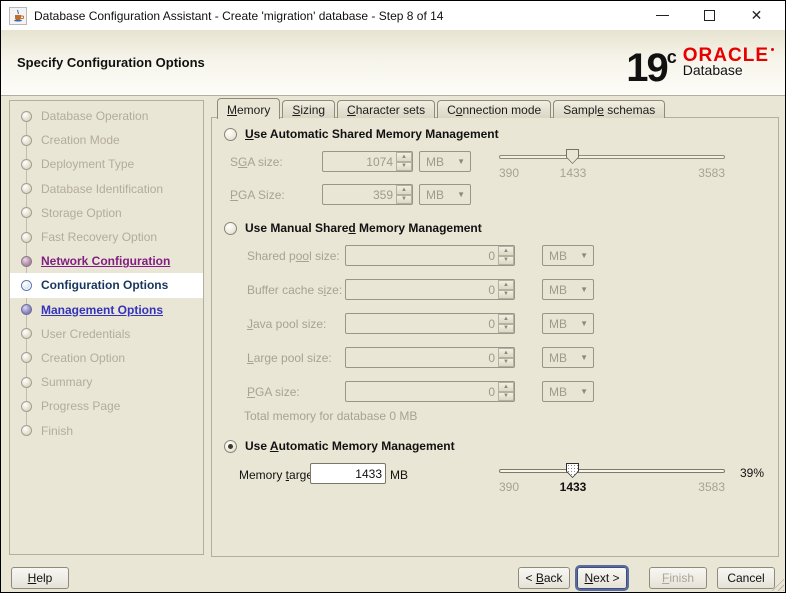 Image resolution: width=786 pixels, height=593 pixels. What do you see at coordinates (662, 15) in the screenshot?
I see `minimize-icon` at bounding box center [662, 15].